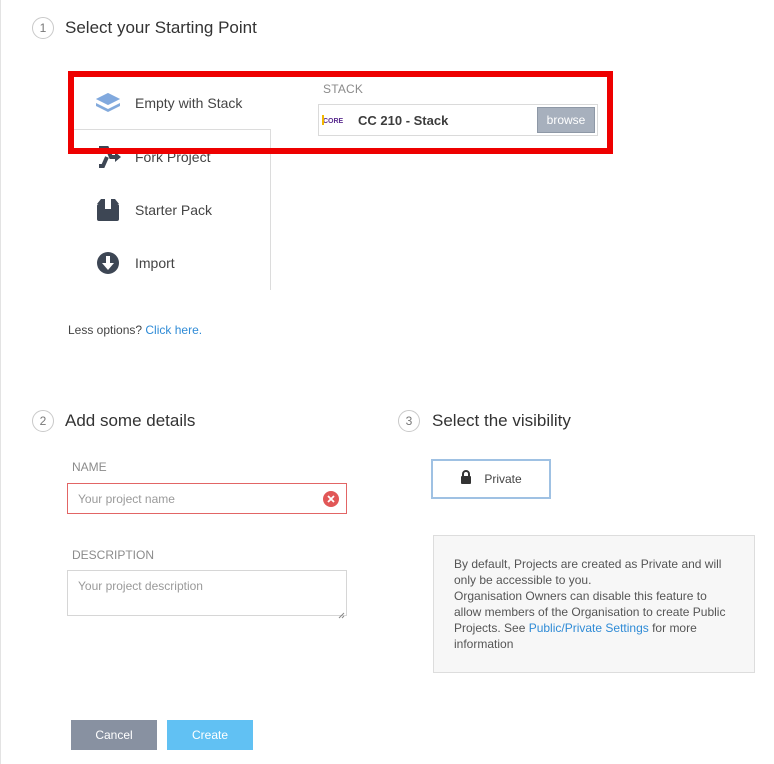 This screenshot has height=764, width=774. I want to click on info-line: information, so click(484, 644).